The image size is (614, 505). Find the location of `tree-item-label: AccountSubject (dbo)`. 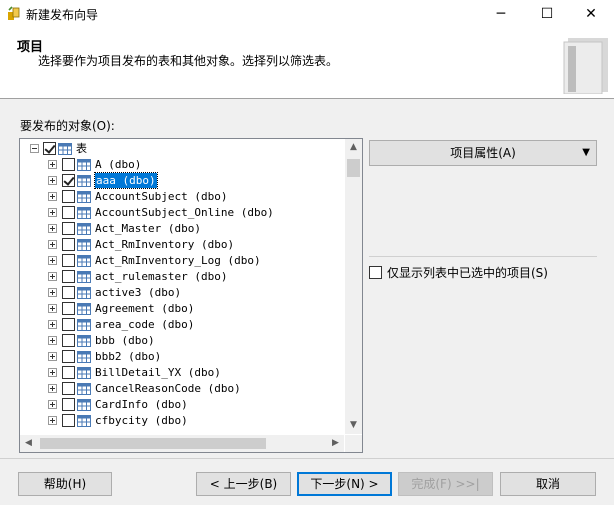

tree-item-label: AccountSubject (dbo) is located at coordinates (161, 196).